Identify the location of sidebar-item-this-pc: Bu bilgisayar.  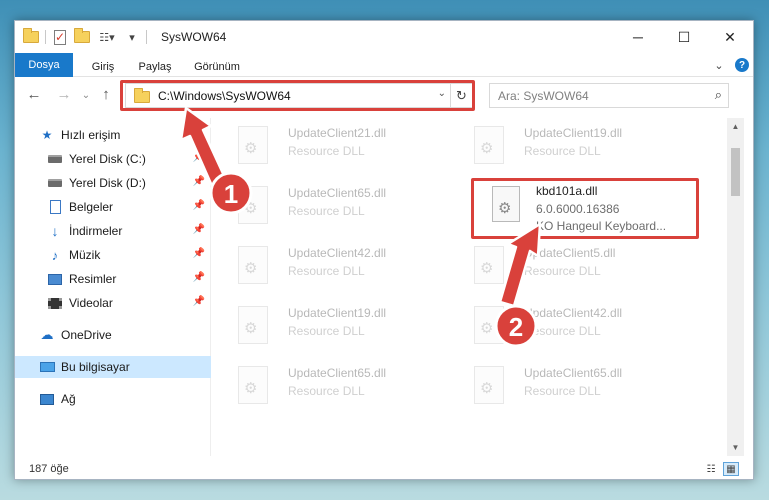
(113, 367).